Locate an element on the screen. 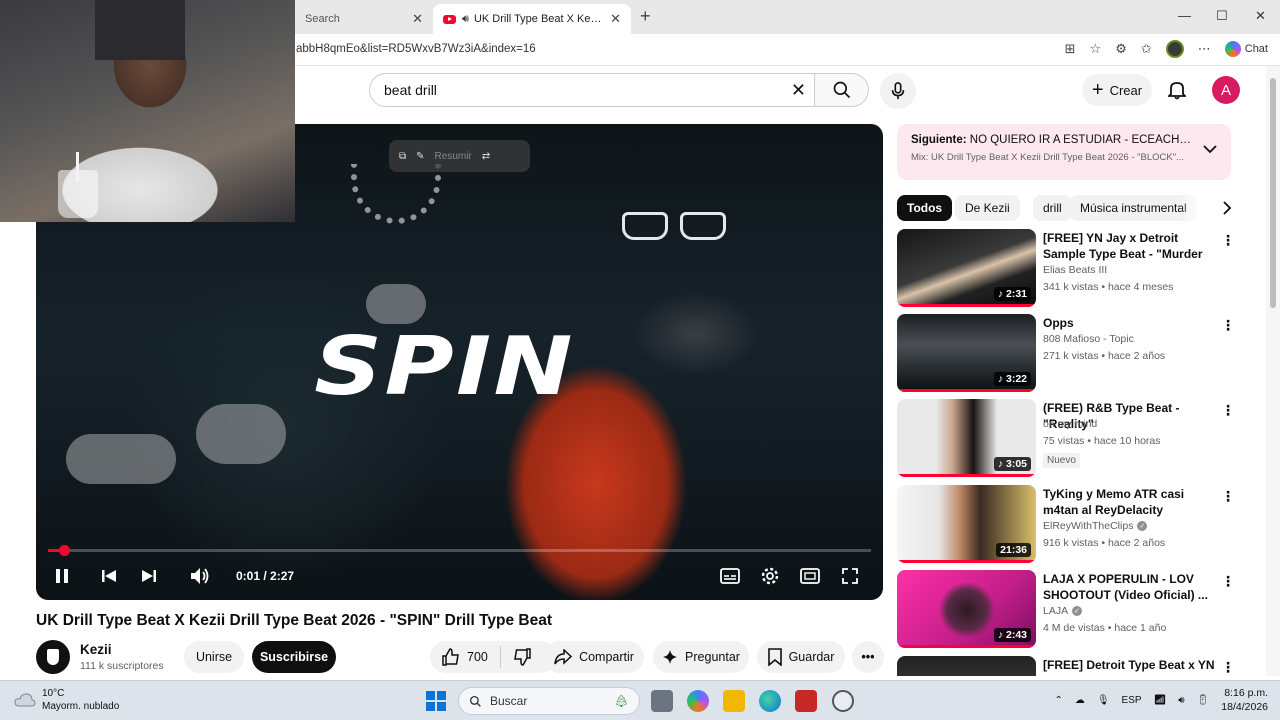 This screenshot has width=1280, height=720. chips-next-button is located at coordinates (1206, 208).